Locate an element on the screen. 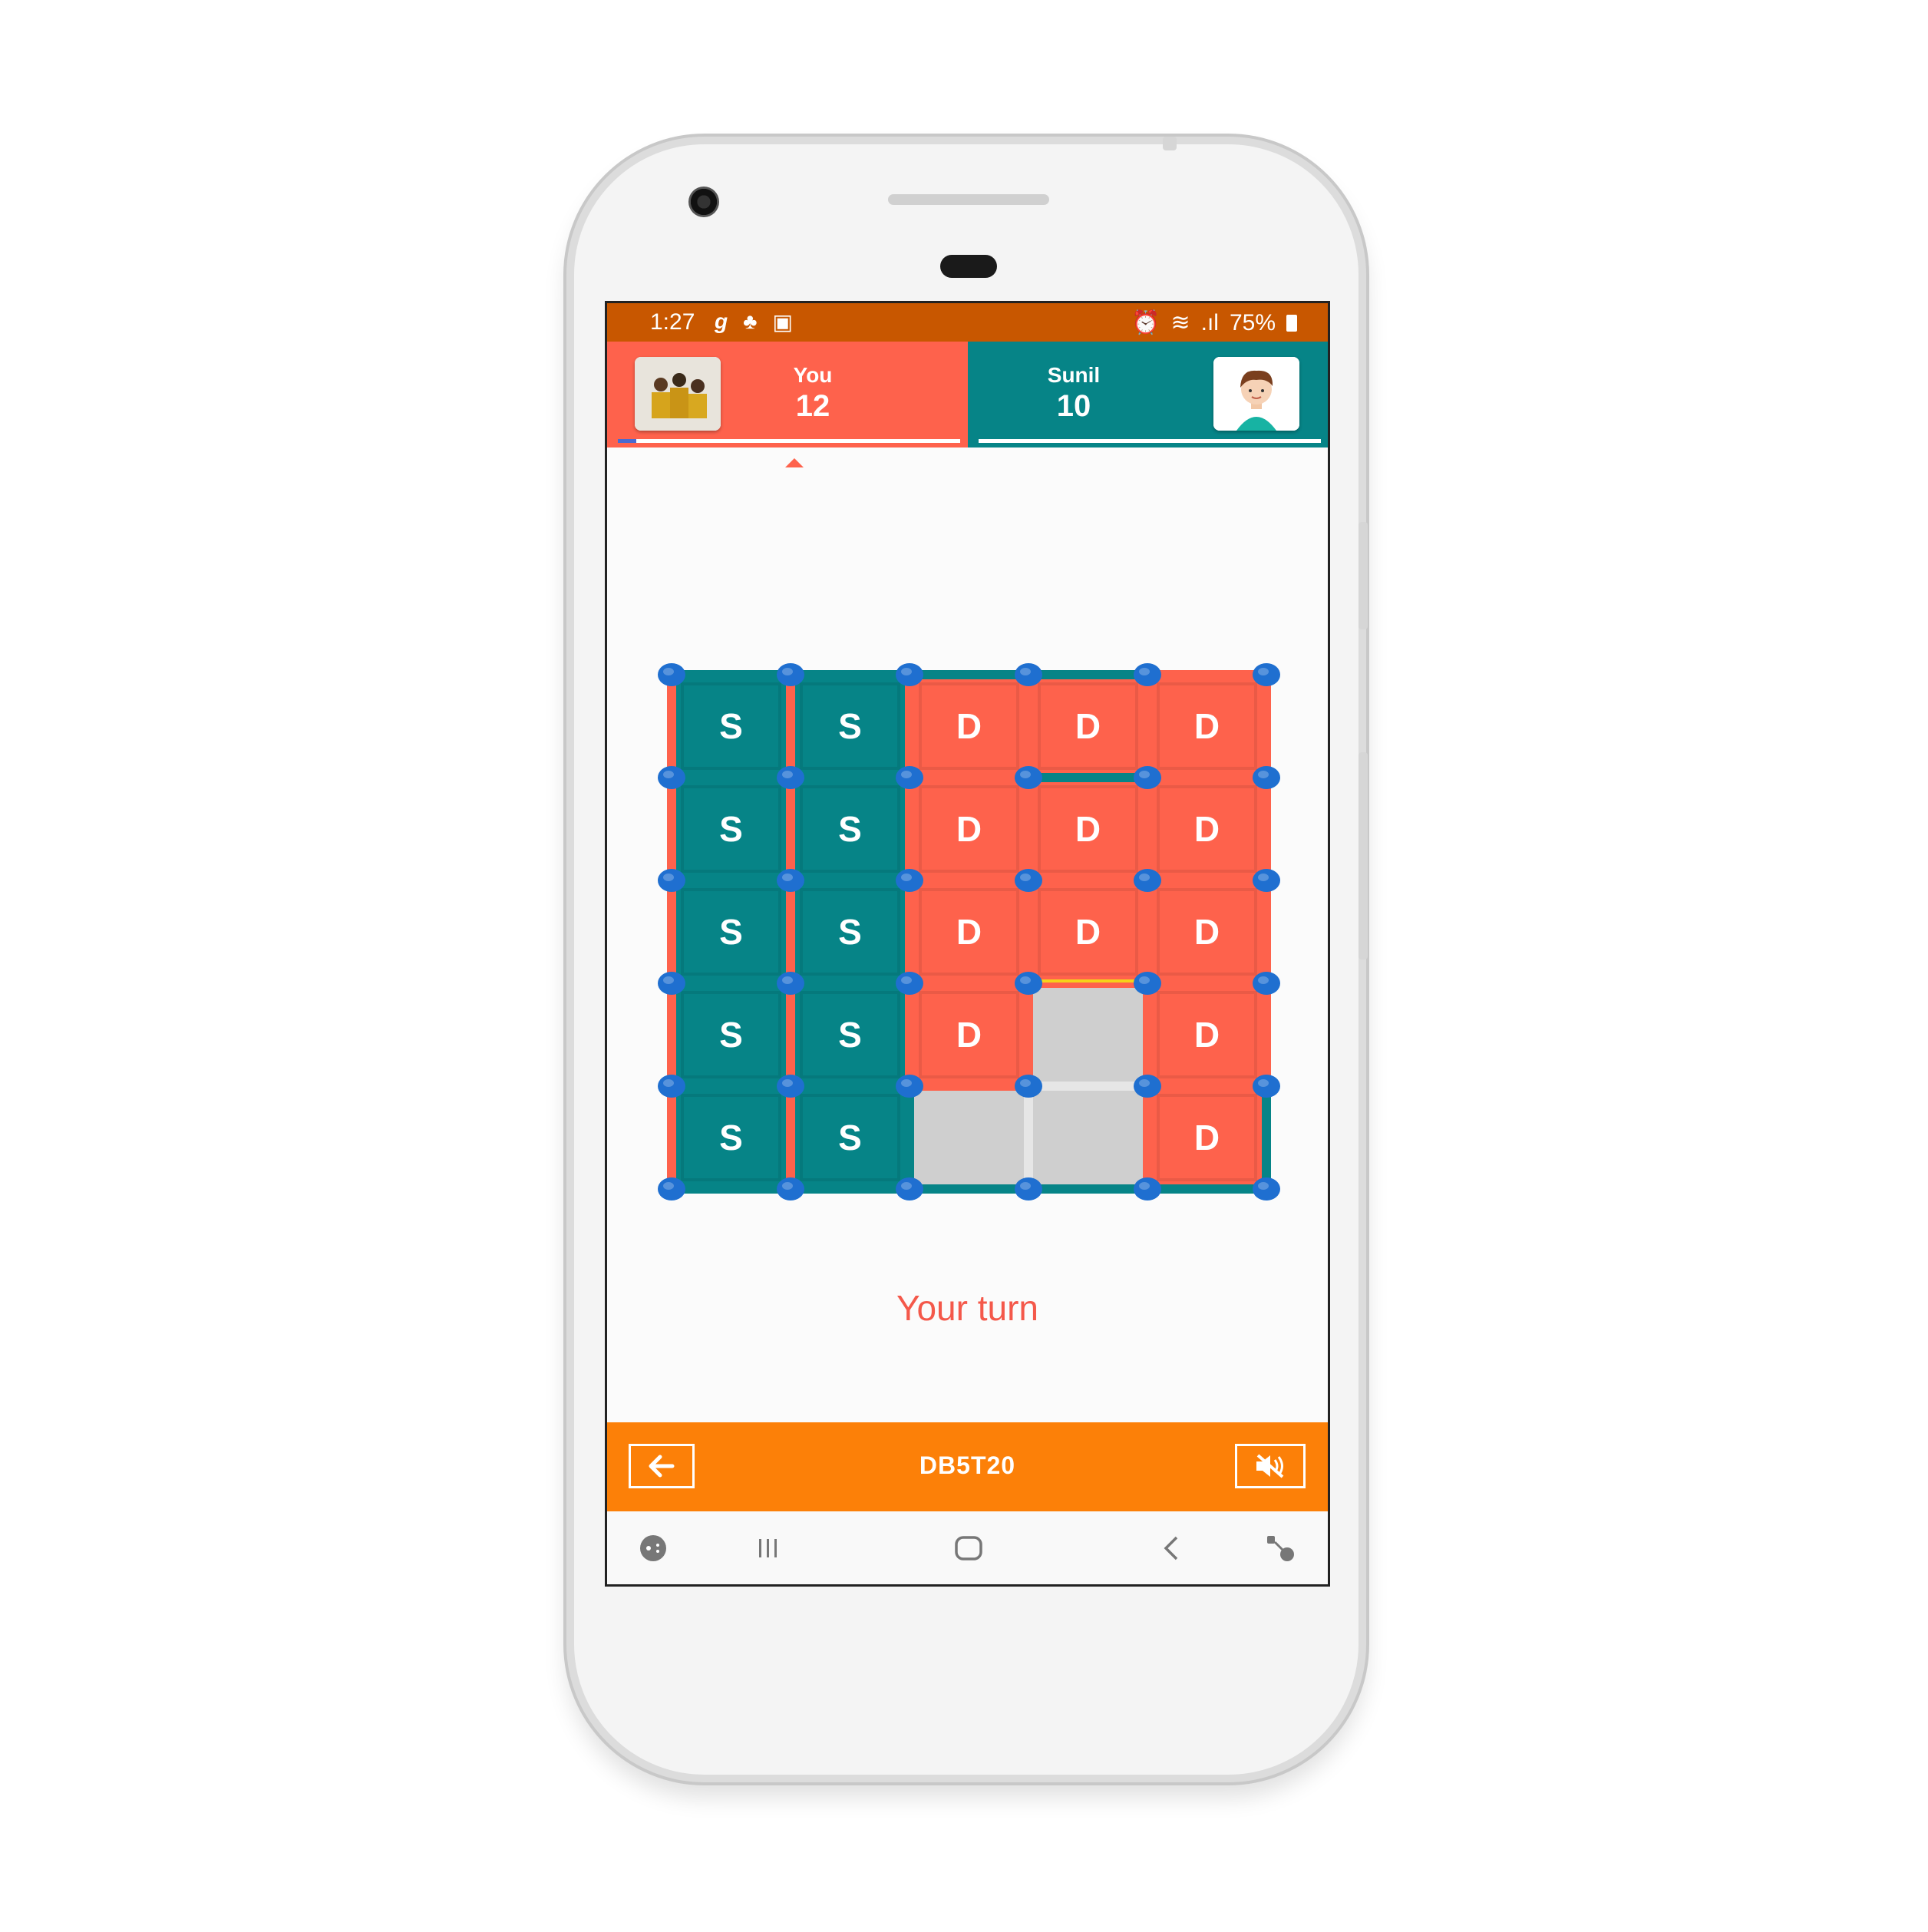 This screenshot has height=1932, width=1928. assist-icon is located at coordinates (1283, 1552).